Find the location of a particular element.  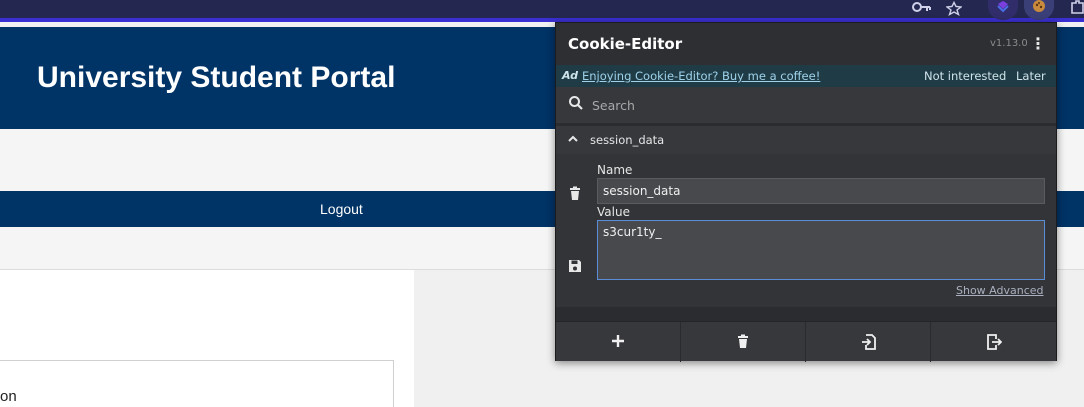

delete-all-button is located at coordinates (743, 342).